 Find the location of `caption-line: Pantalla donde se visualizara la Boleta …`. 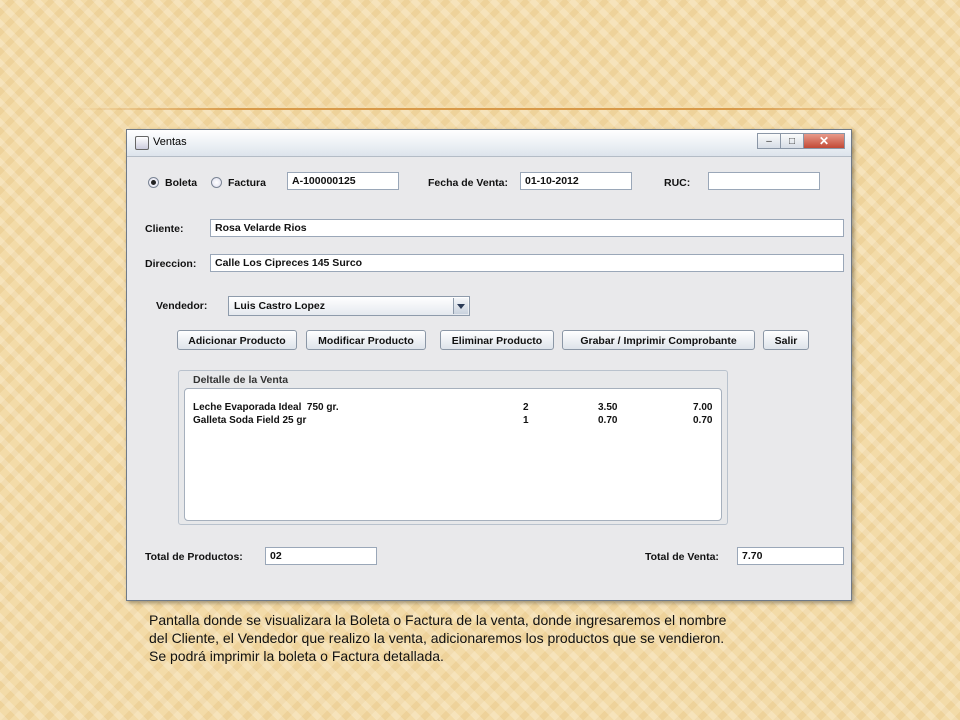

caption-line: Pantalla donde se visualizara la Boleta … is located at coordinates (438, 620).